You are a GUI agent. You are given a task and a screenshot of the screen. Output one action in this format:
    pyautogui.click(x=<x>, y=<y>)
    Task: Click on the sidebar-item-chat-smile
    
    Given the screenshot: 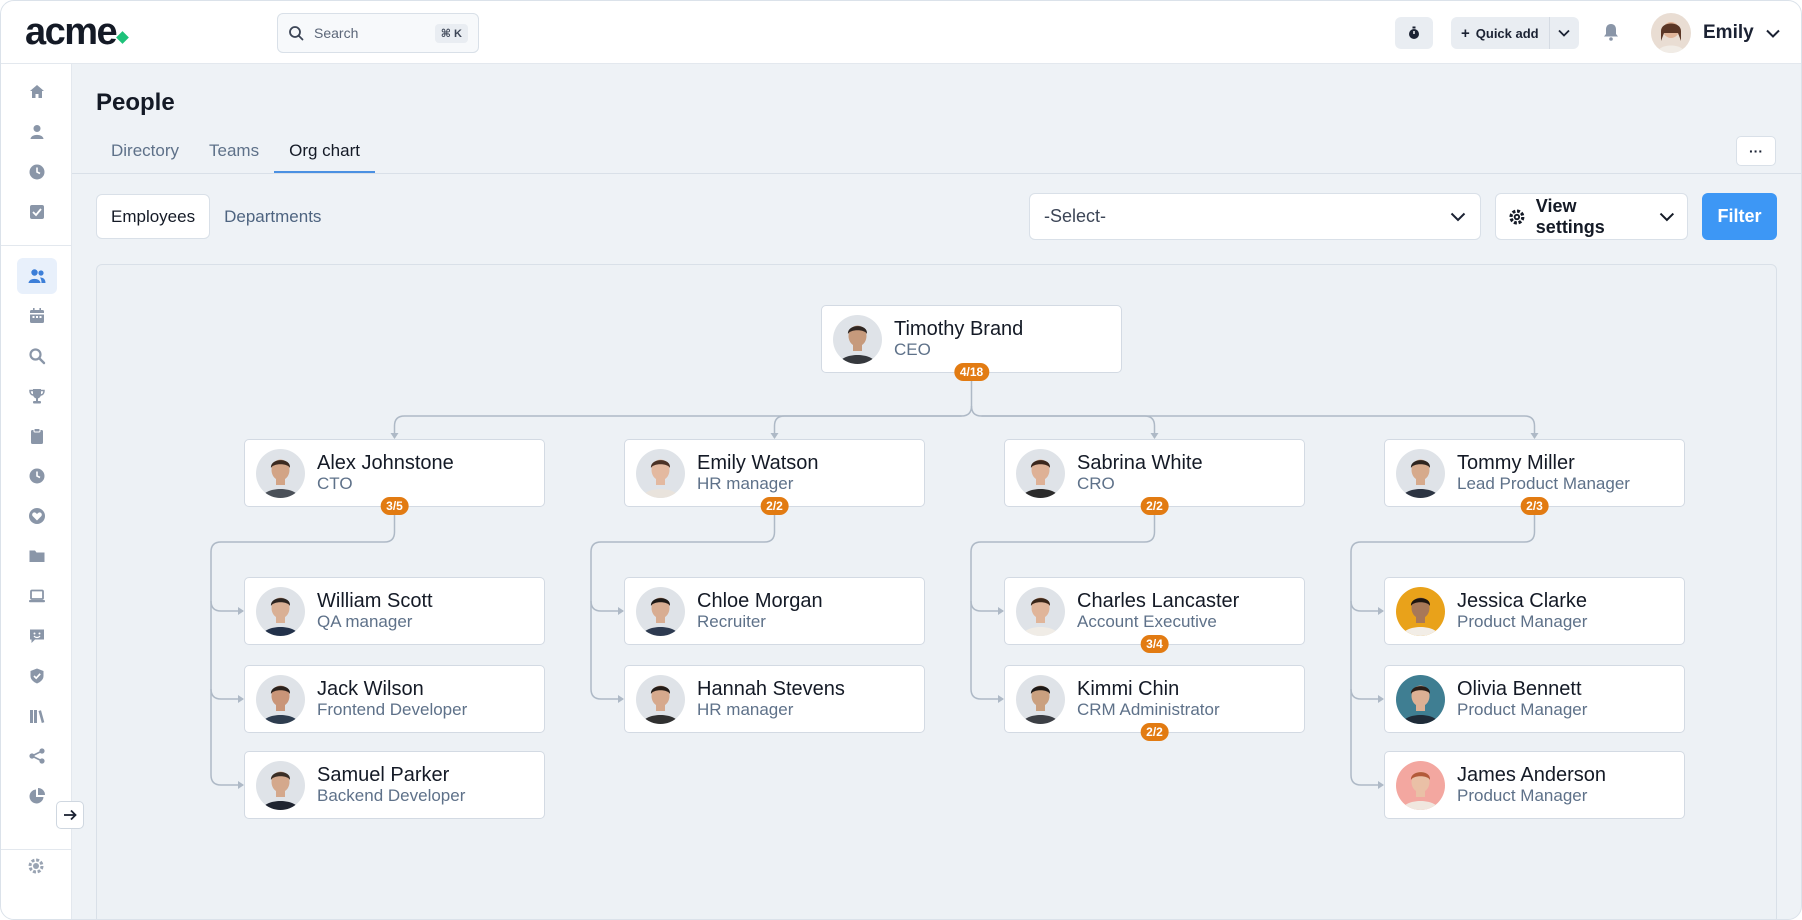 What is the action you would take?
    pyautogui.click(x=37, y=636)
    